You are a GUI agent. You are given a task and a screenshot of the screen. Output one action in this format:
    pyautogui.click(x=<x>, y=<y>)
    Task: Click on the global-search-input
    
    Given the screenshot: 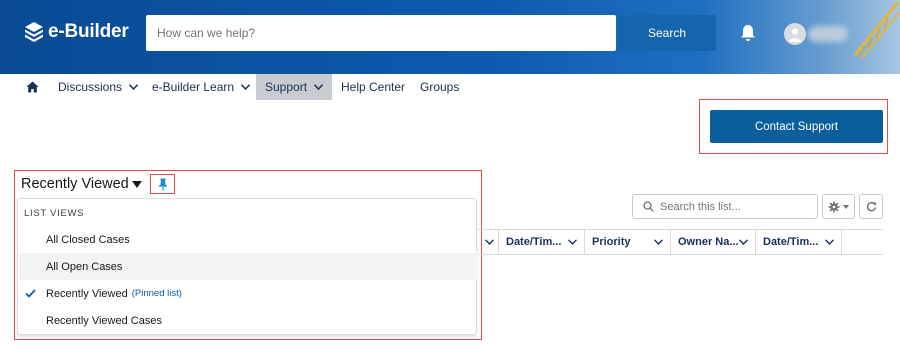 What is the action you would take?
    pyautogui.click(x=381, y=33)
    